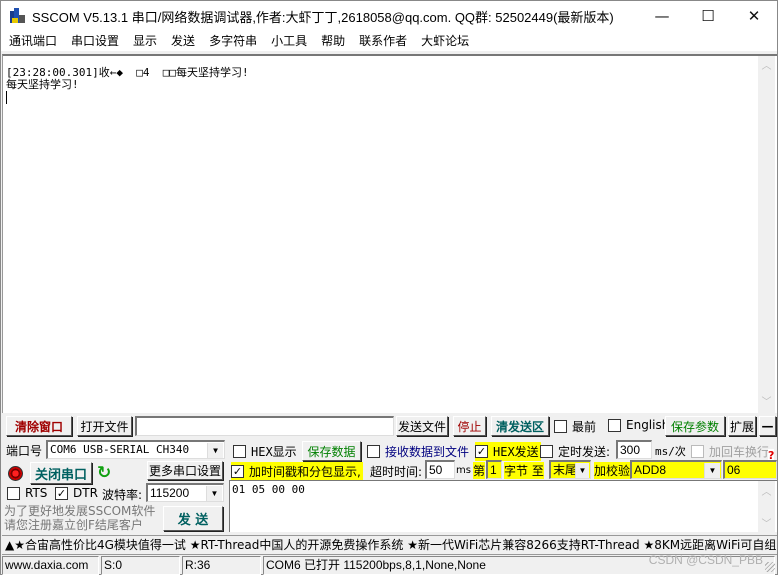 This screenshot has width=778, height=575. I want to click on status-website: www.daxia.com, so click(50, 565).